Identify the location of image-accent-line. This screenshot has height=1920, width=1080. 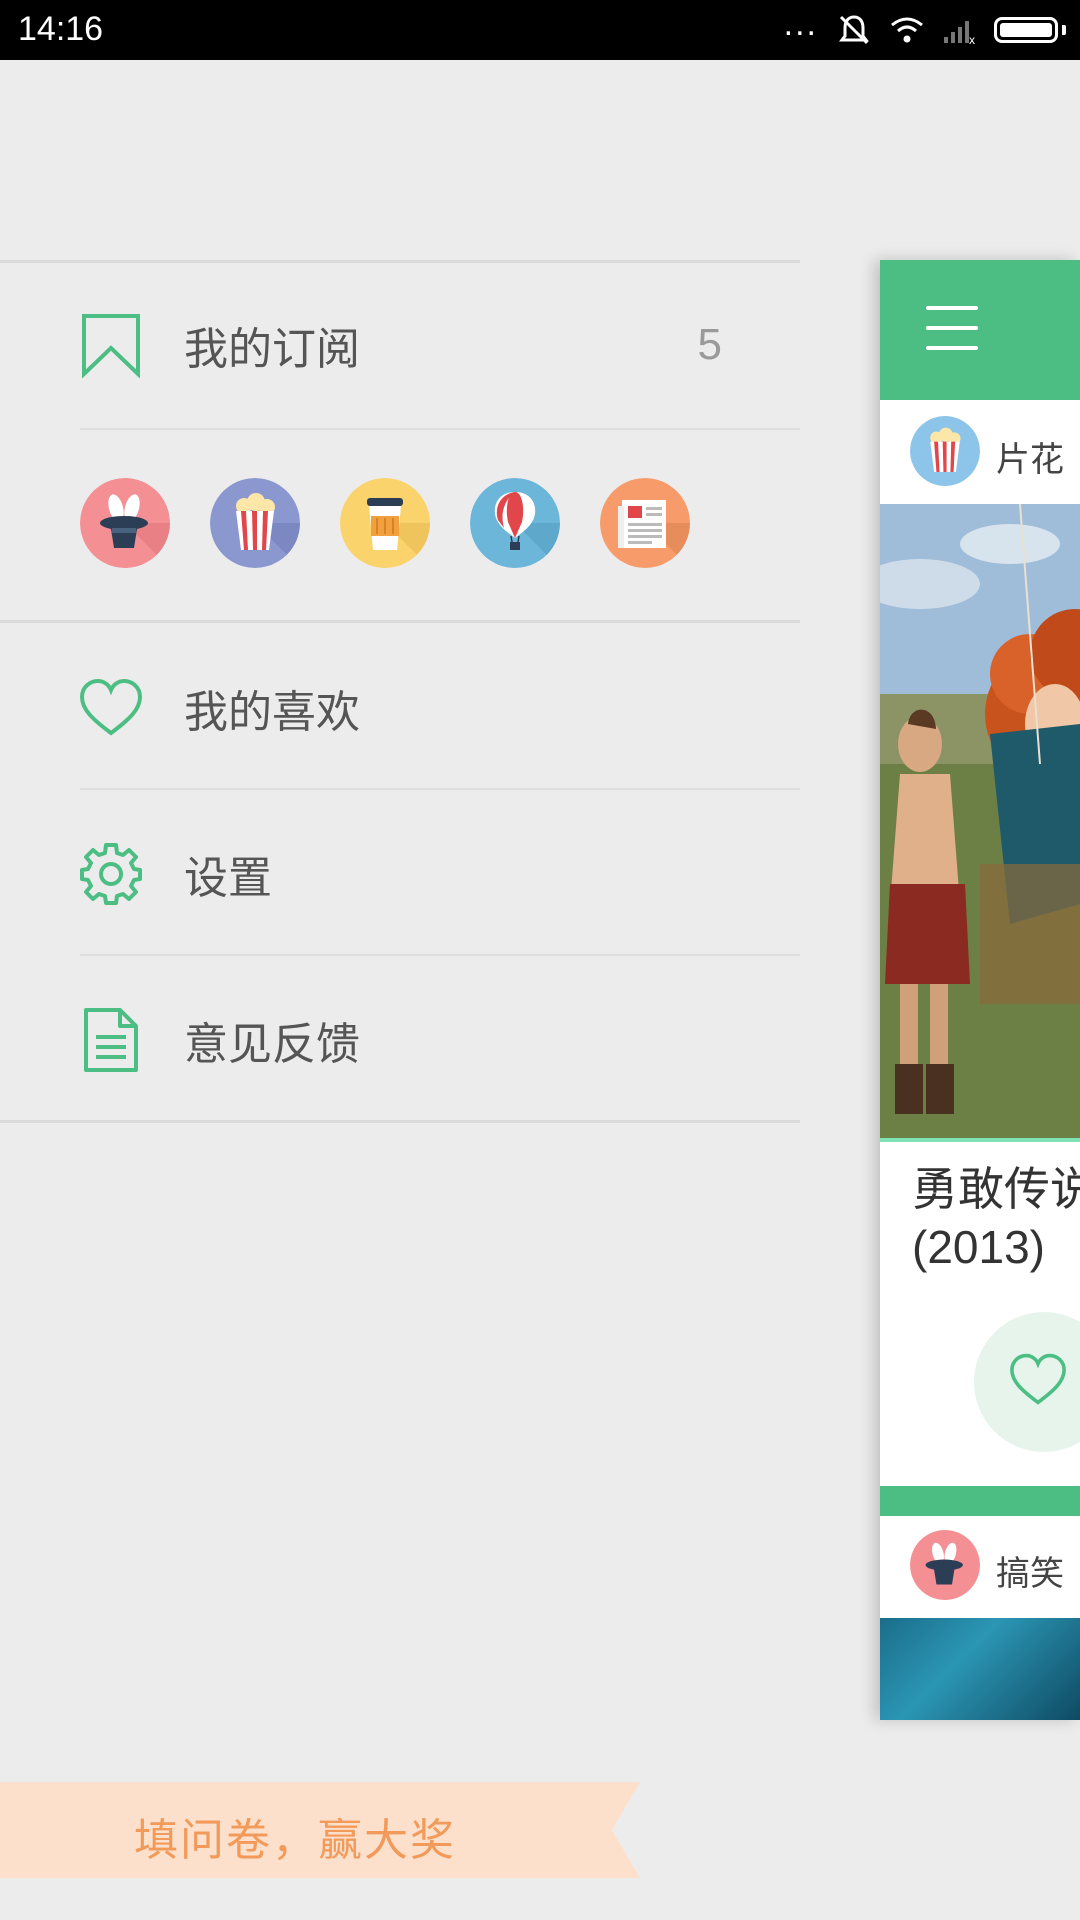
(980, 1140).